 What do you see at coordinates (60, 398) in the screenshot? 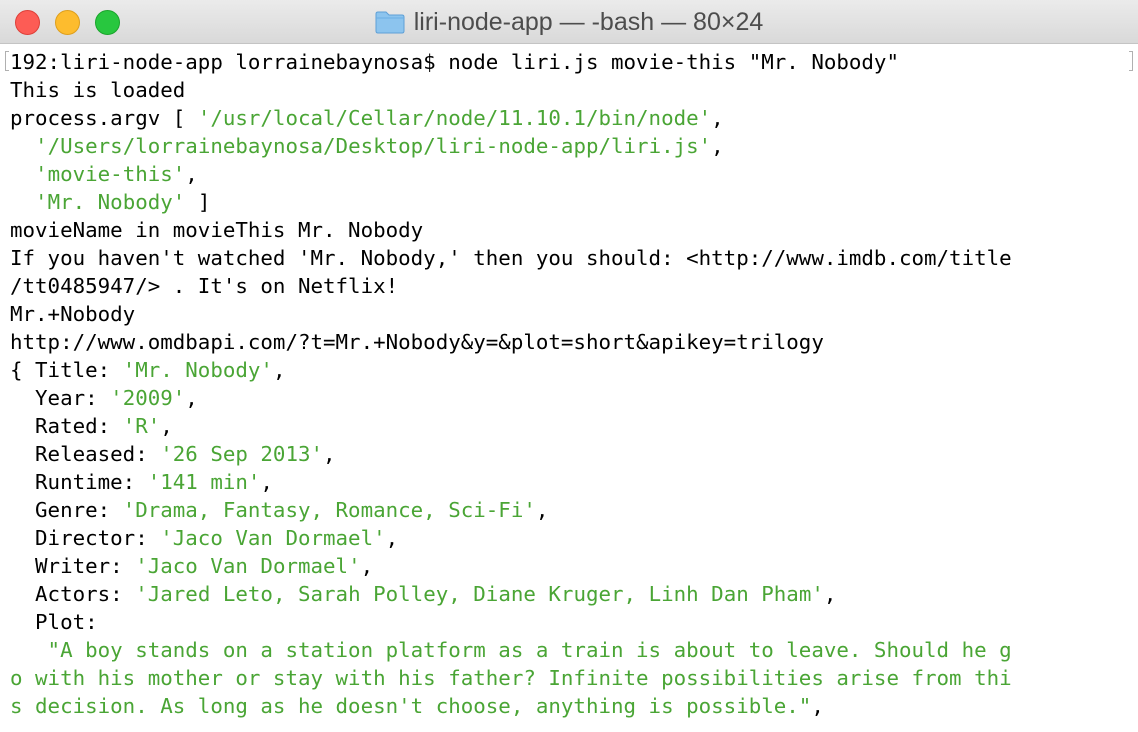
I see `plain-text: Year:` at bounding box center [60, 398].